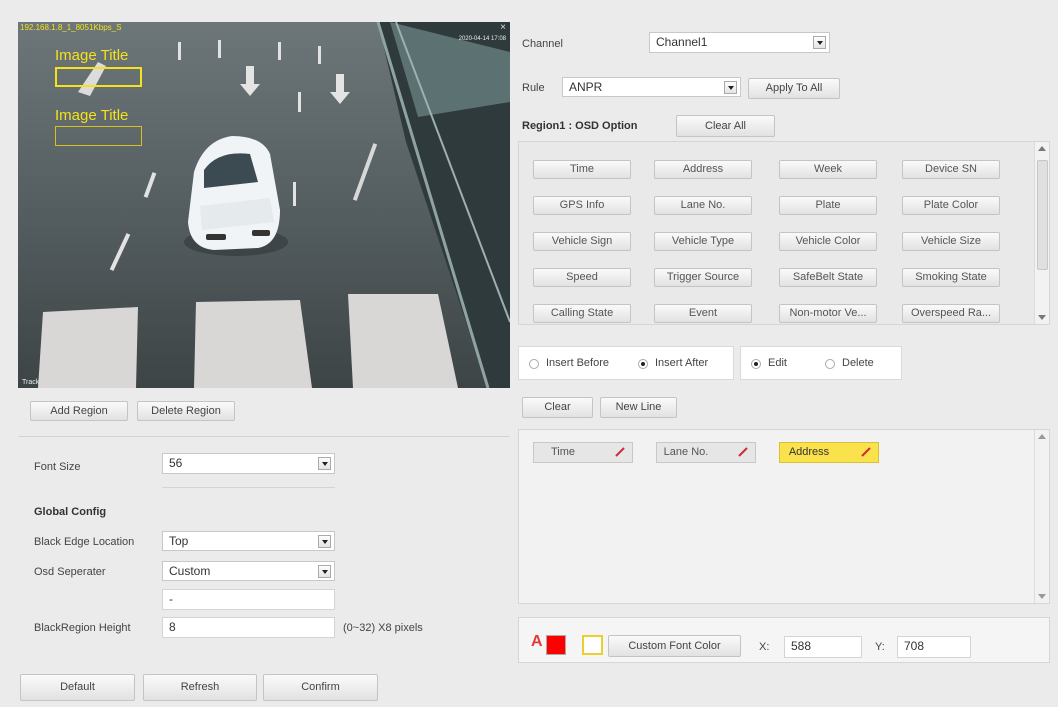 This screenshot has height=707, width=1058. What do you see at coordinates (830, 364) in the screenshot?
I see `delete-radio` at bounding box center [830, 364].